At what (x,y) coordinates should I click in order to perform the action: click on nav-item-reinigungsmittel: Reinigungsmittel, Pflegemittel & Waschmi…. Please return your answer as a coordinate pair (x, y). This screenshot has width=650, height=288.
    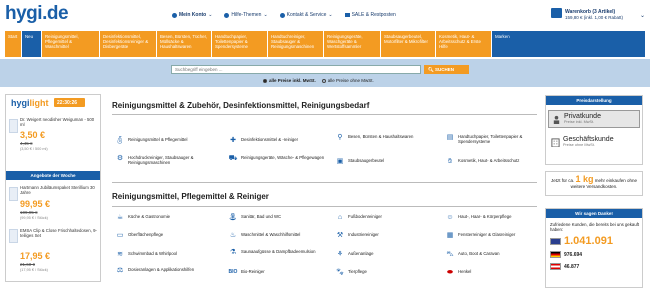
    Looking at the image, I should click on (71, 44).